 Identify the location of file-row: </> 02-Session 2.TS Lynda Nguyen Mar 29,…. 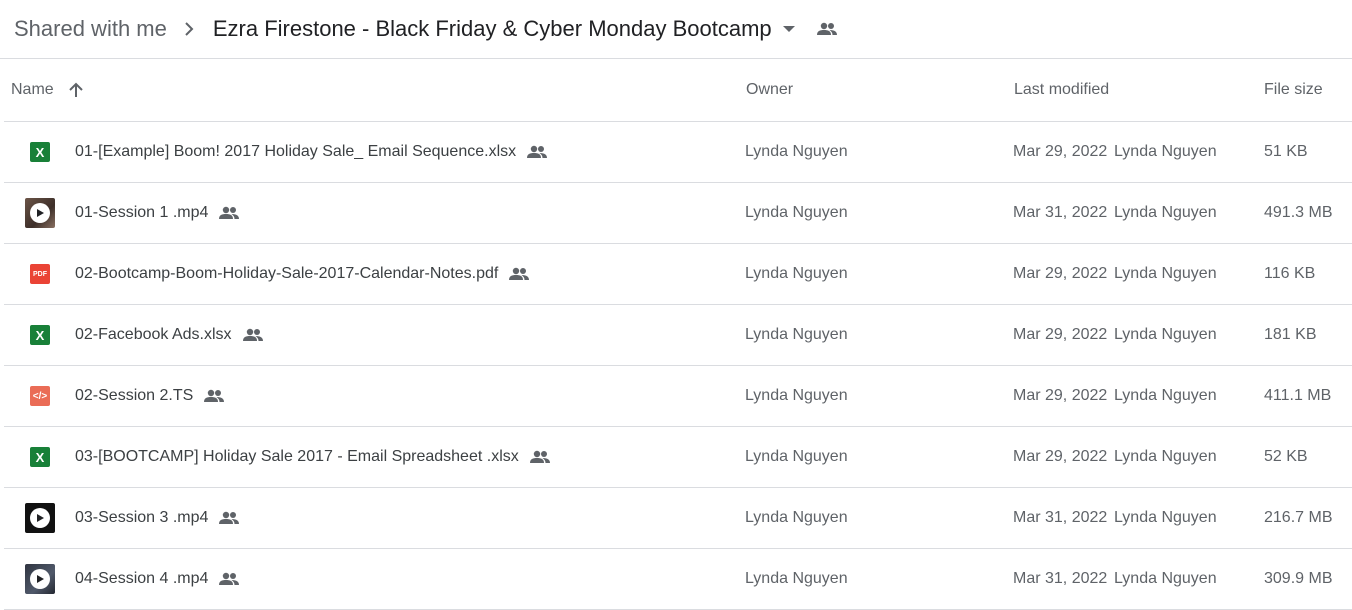
(678, 396).